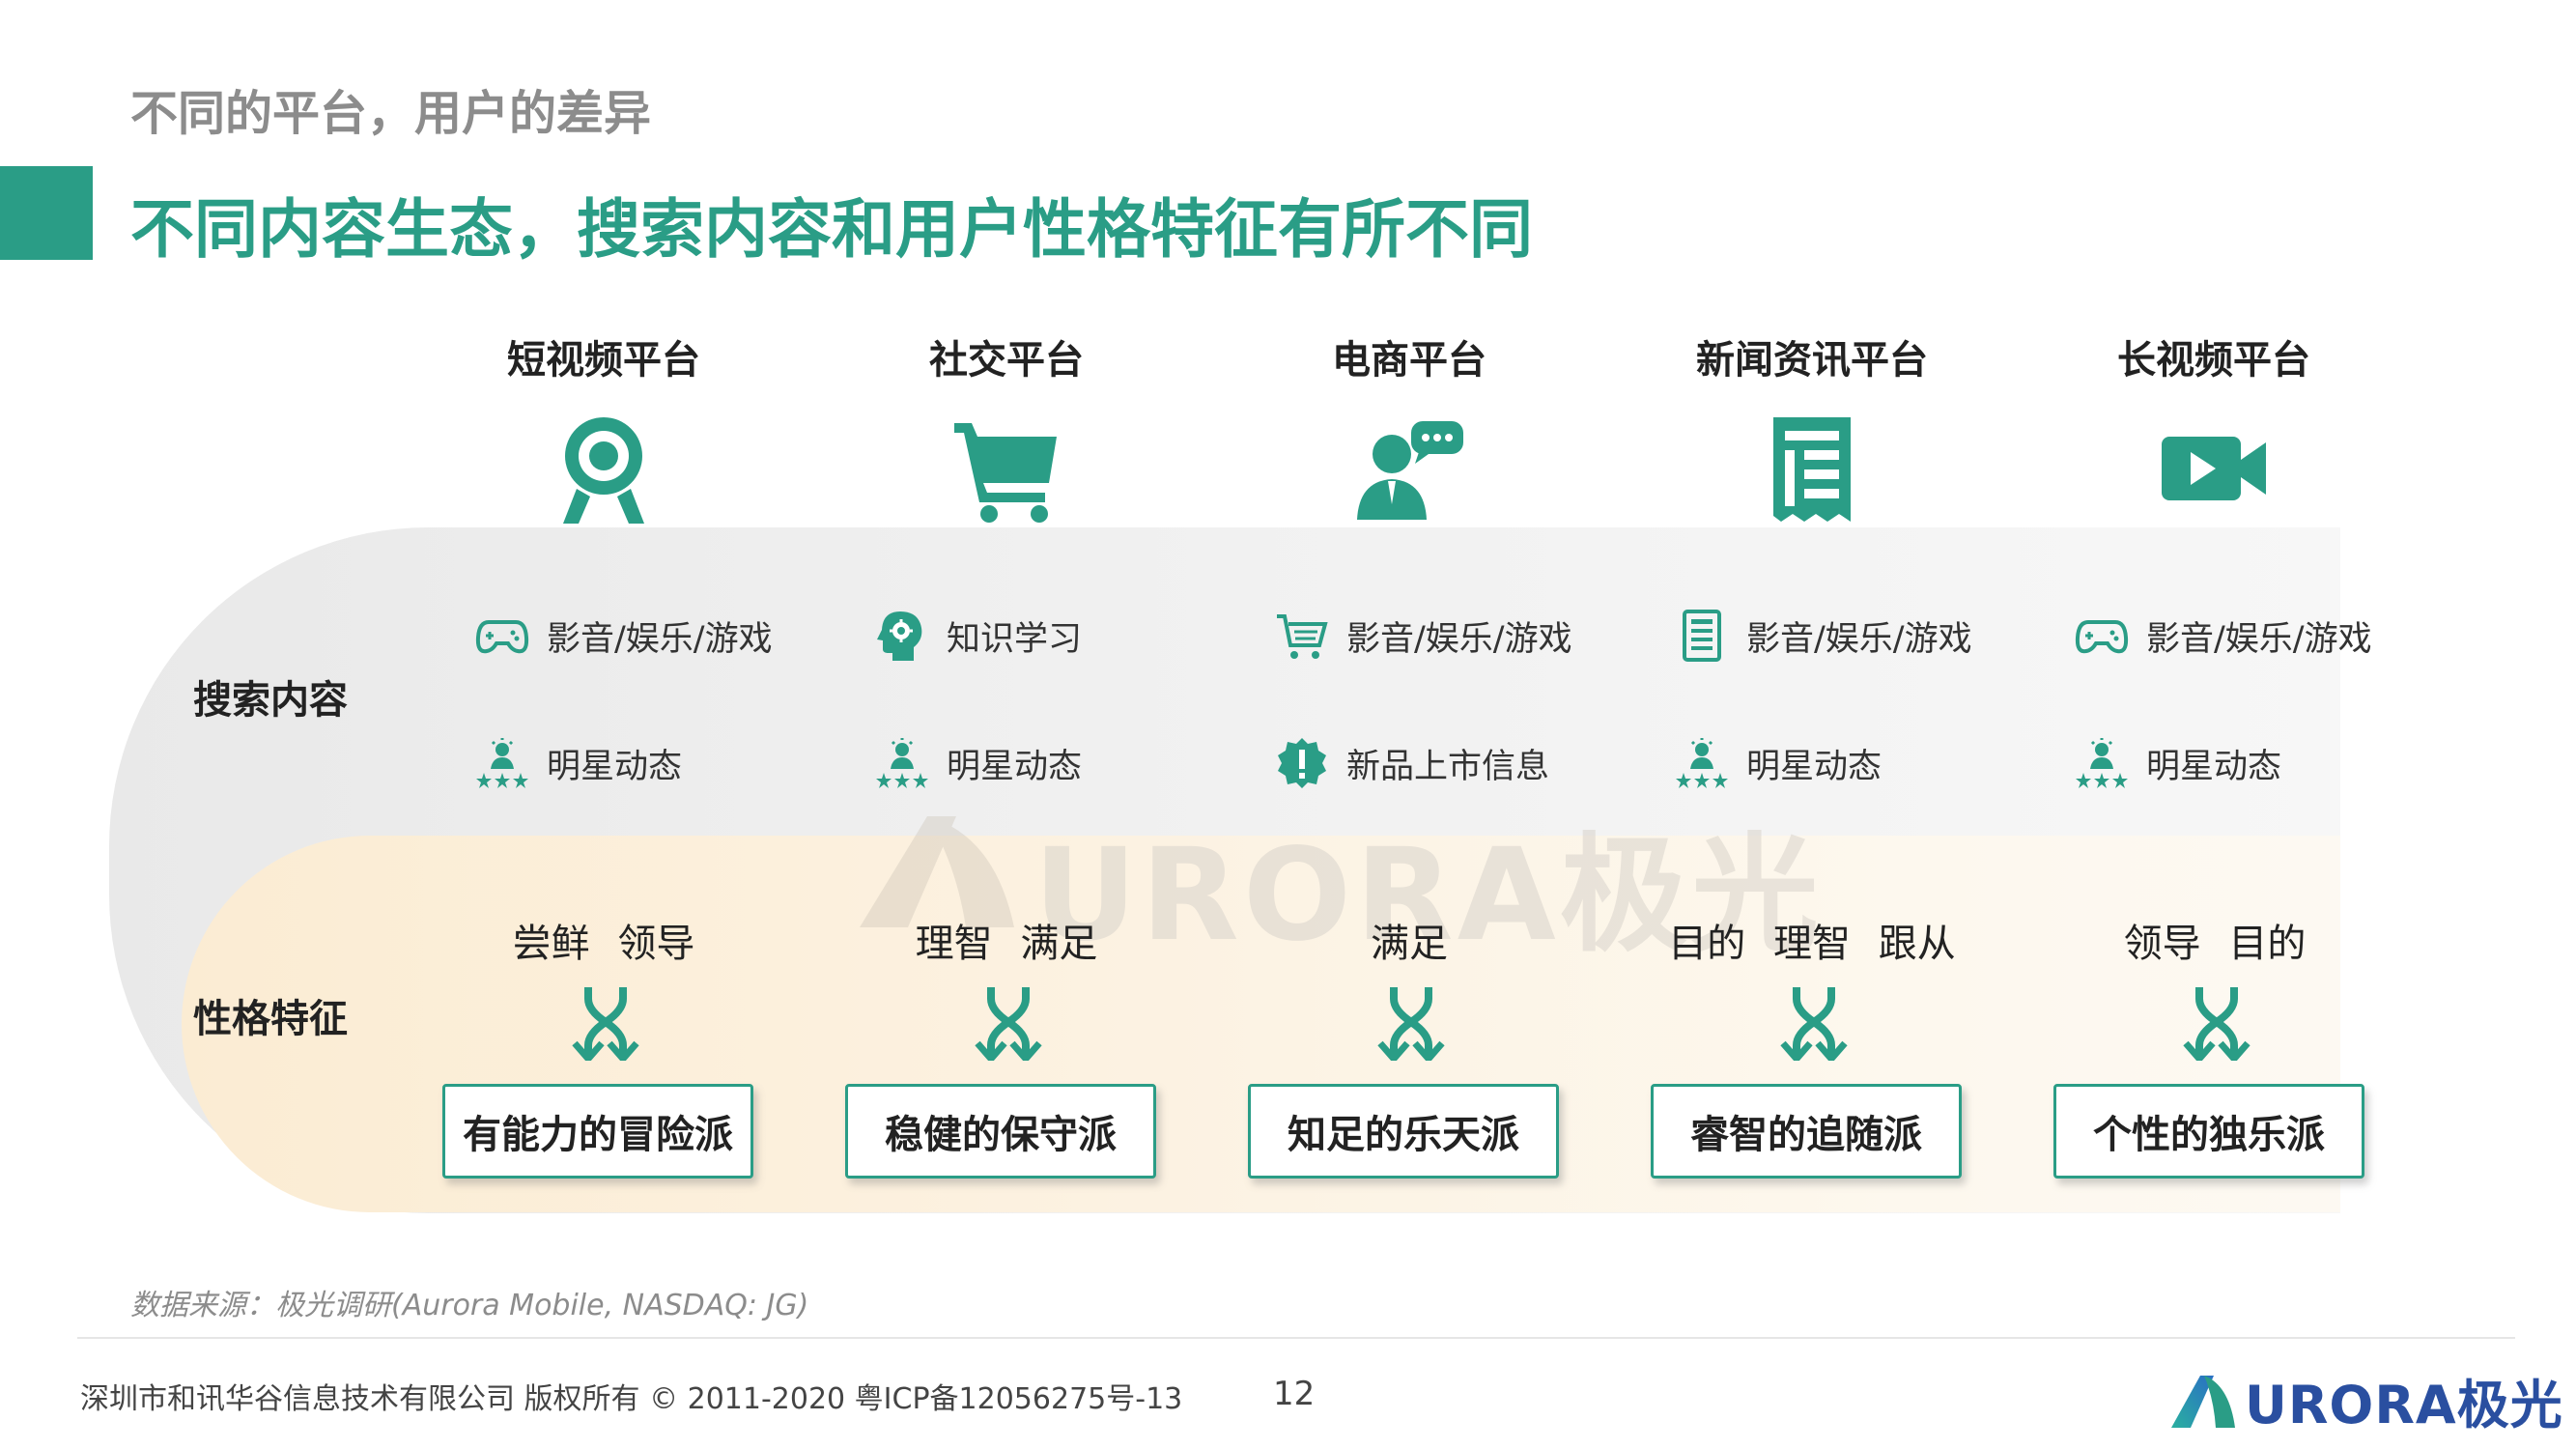 This screenshot has width=2576, height=1449. Describe the element at coordinates (1409, 469) in the screenshot. I see `customer-service-icon` at that location.